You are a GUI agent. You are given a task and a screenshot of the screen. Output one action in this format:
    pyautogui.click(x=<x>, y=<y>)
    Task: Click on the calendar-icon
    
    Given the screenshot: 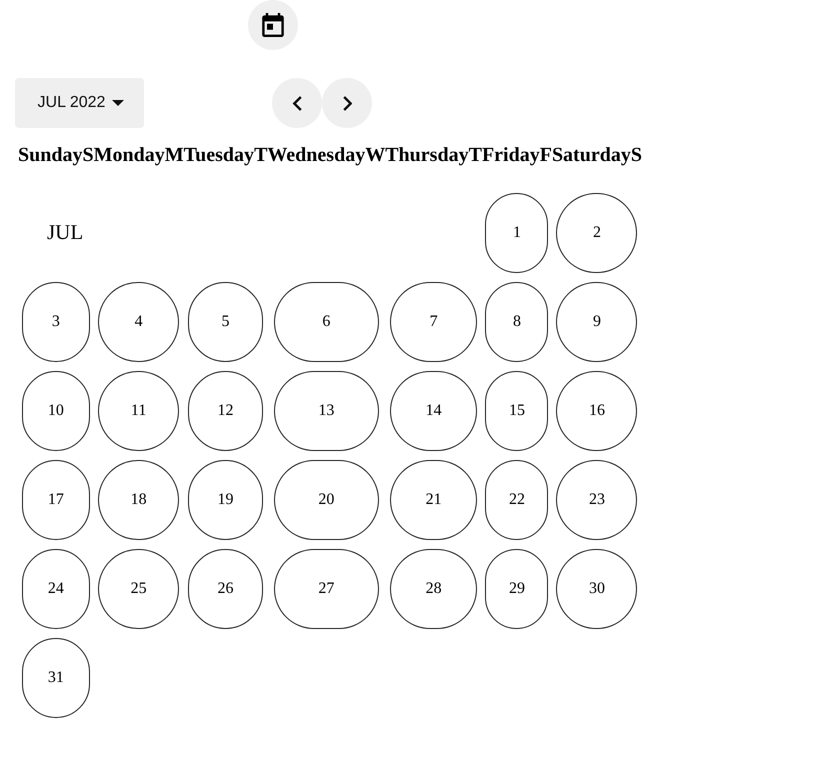 What is the action you would take?
    pyautogui.click(x=273, y=25)
    